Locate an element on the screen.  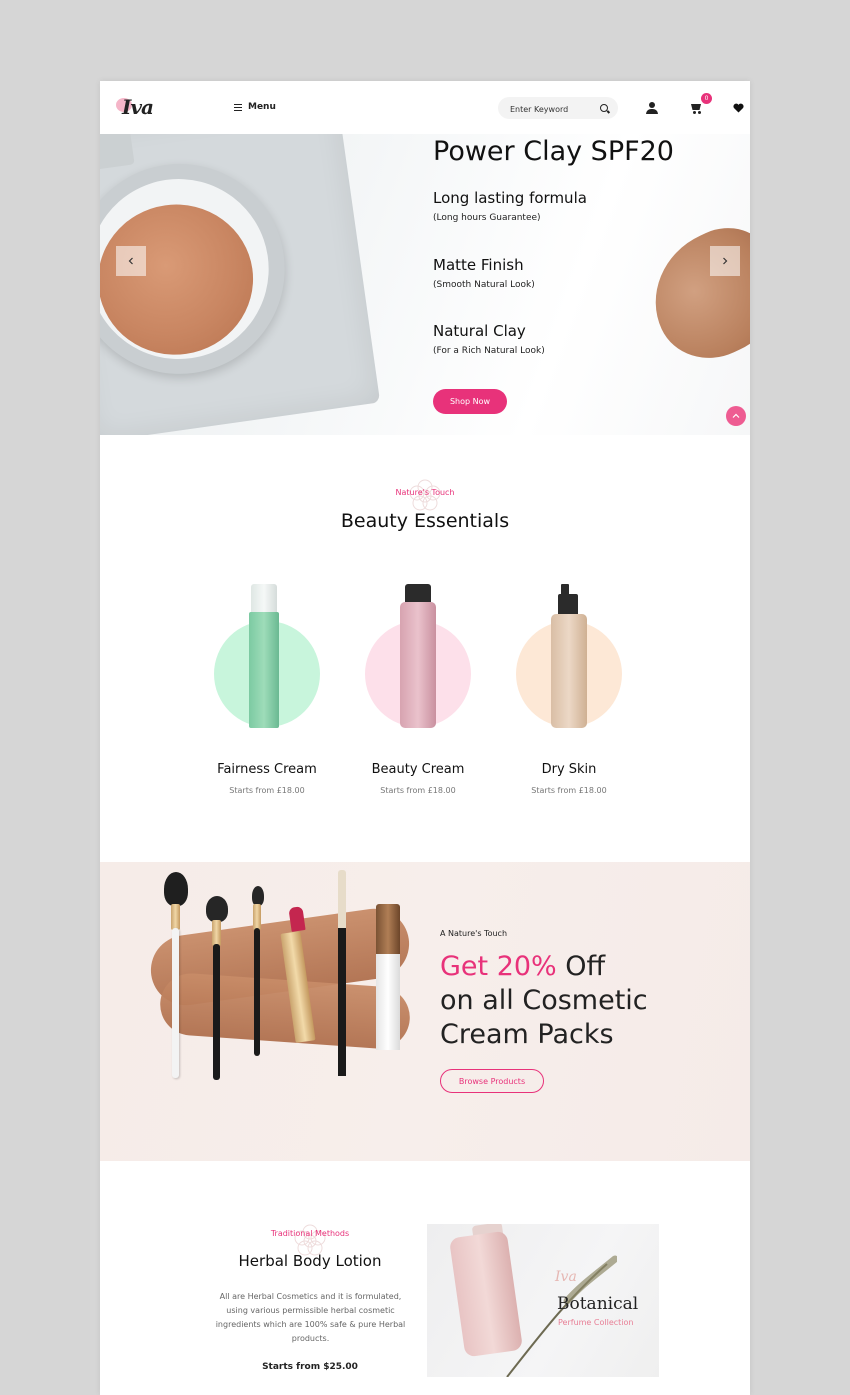
dry-skin-bottle is located at coordinates (569, 671).